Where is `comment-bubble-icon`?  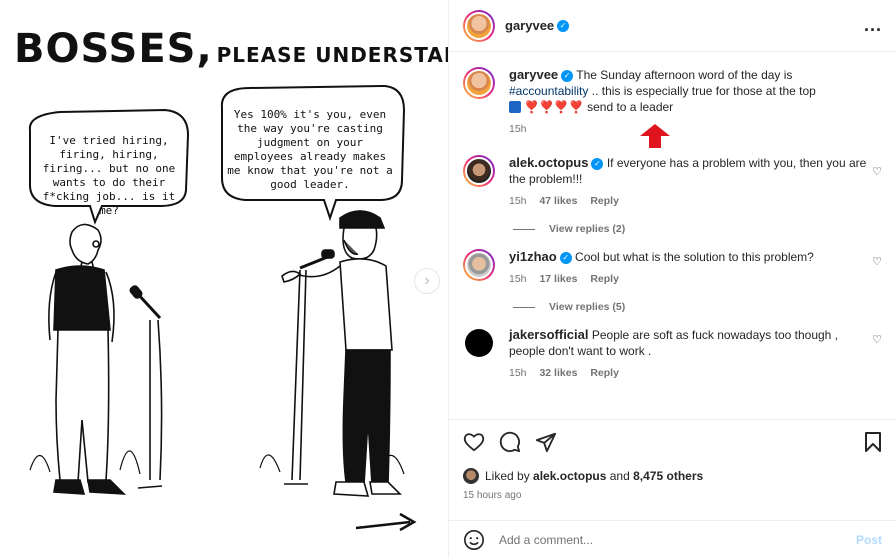
comment-bubble-icon is located at coordinates (510, 442).